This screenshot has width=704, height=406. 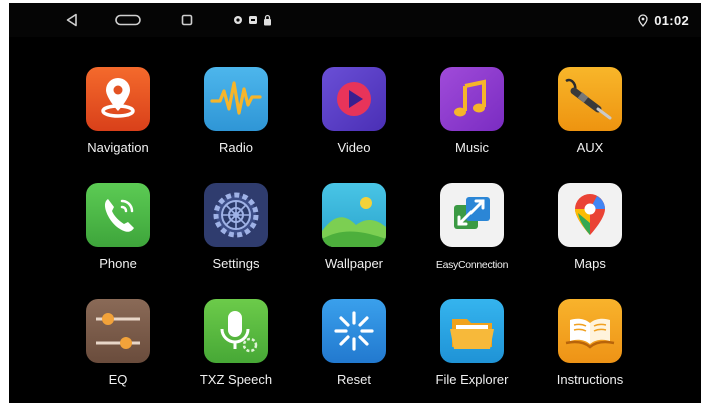 I want to click on aux-cable-icon, so click(x=590, y=99).